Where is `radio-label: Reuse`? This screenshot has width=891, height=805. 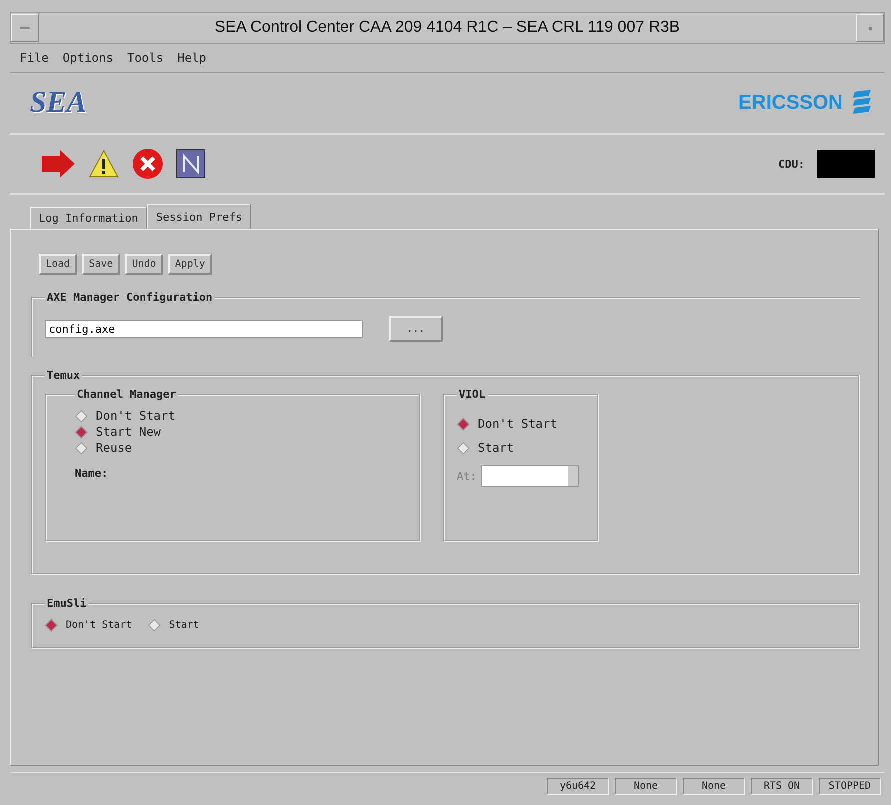 radio-label: Reuse is located at coordinates (114, 448).